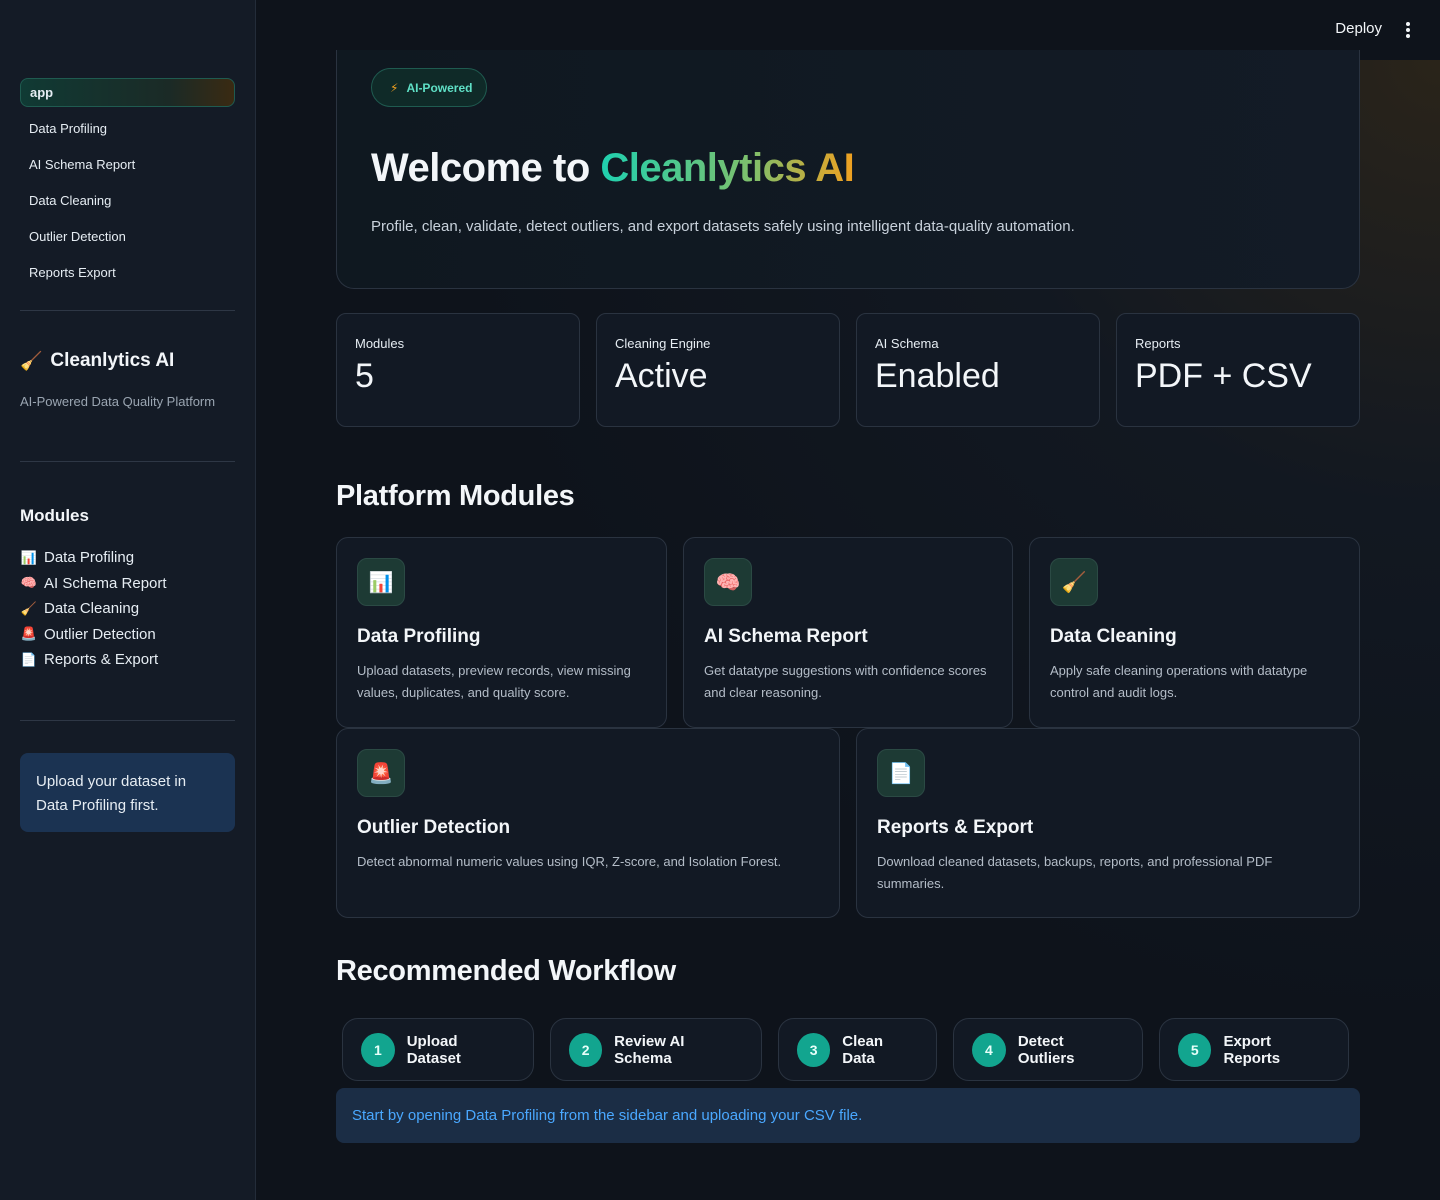 The width and height of the screenshot is (1440, 1200). Describe the element at coordinates (661, 376) in the screenshot. I see `stat-value: Active` at that location.